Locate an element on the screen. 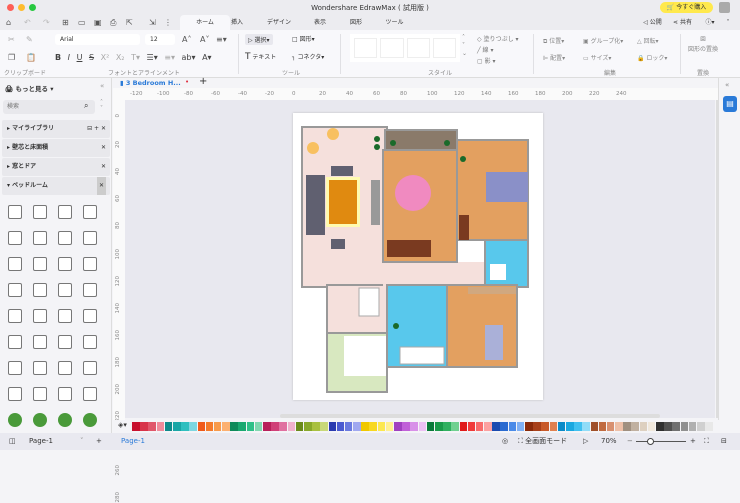 The height and width of the screenshot is (503, 740). buy-now-button: 🛒 今すぐ購入 is located at coordinates (686, 7).